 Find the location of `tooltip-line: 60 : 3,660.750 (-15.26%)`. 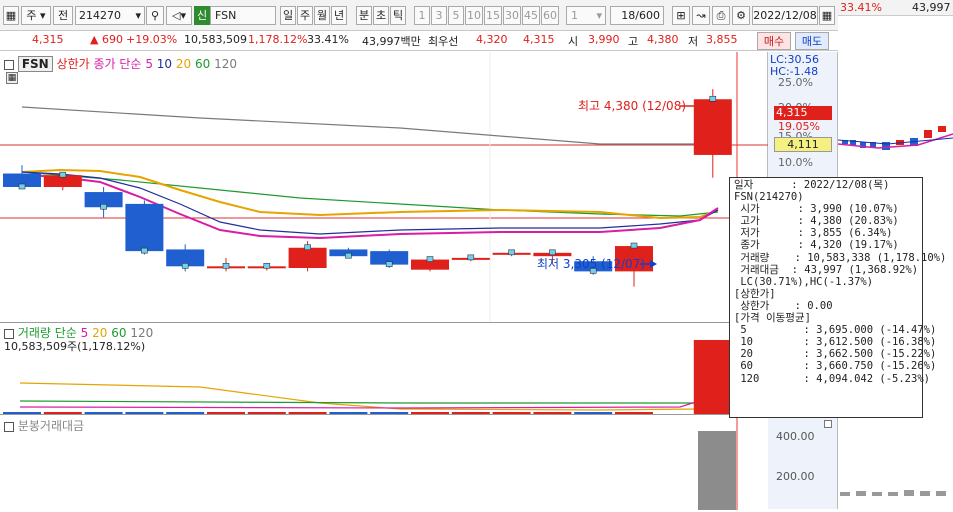

tooltip-line: 60 : 3,660.750 (-15.26%) is located at coordinates (835, 366).